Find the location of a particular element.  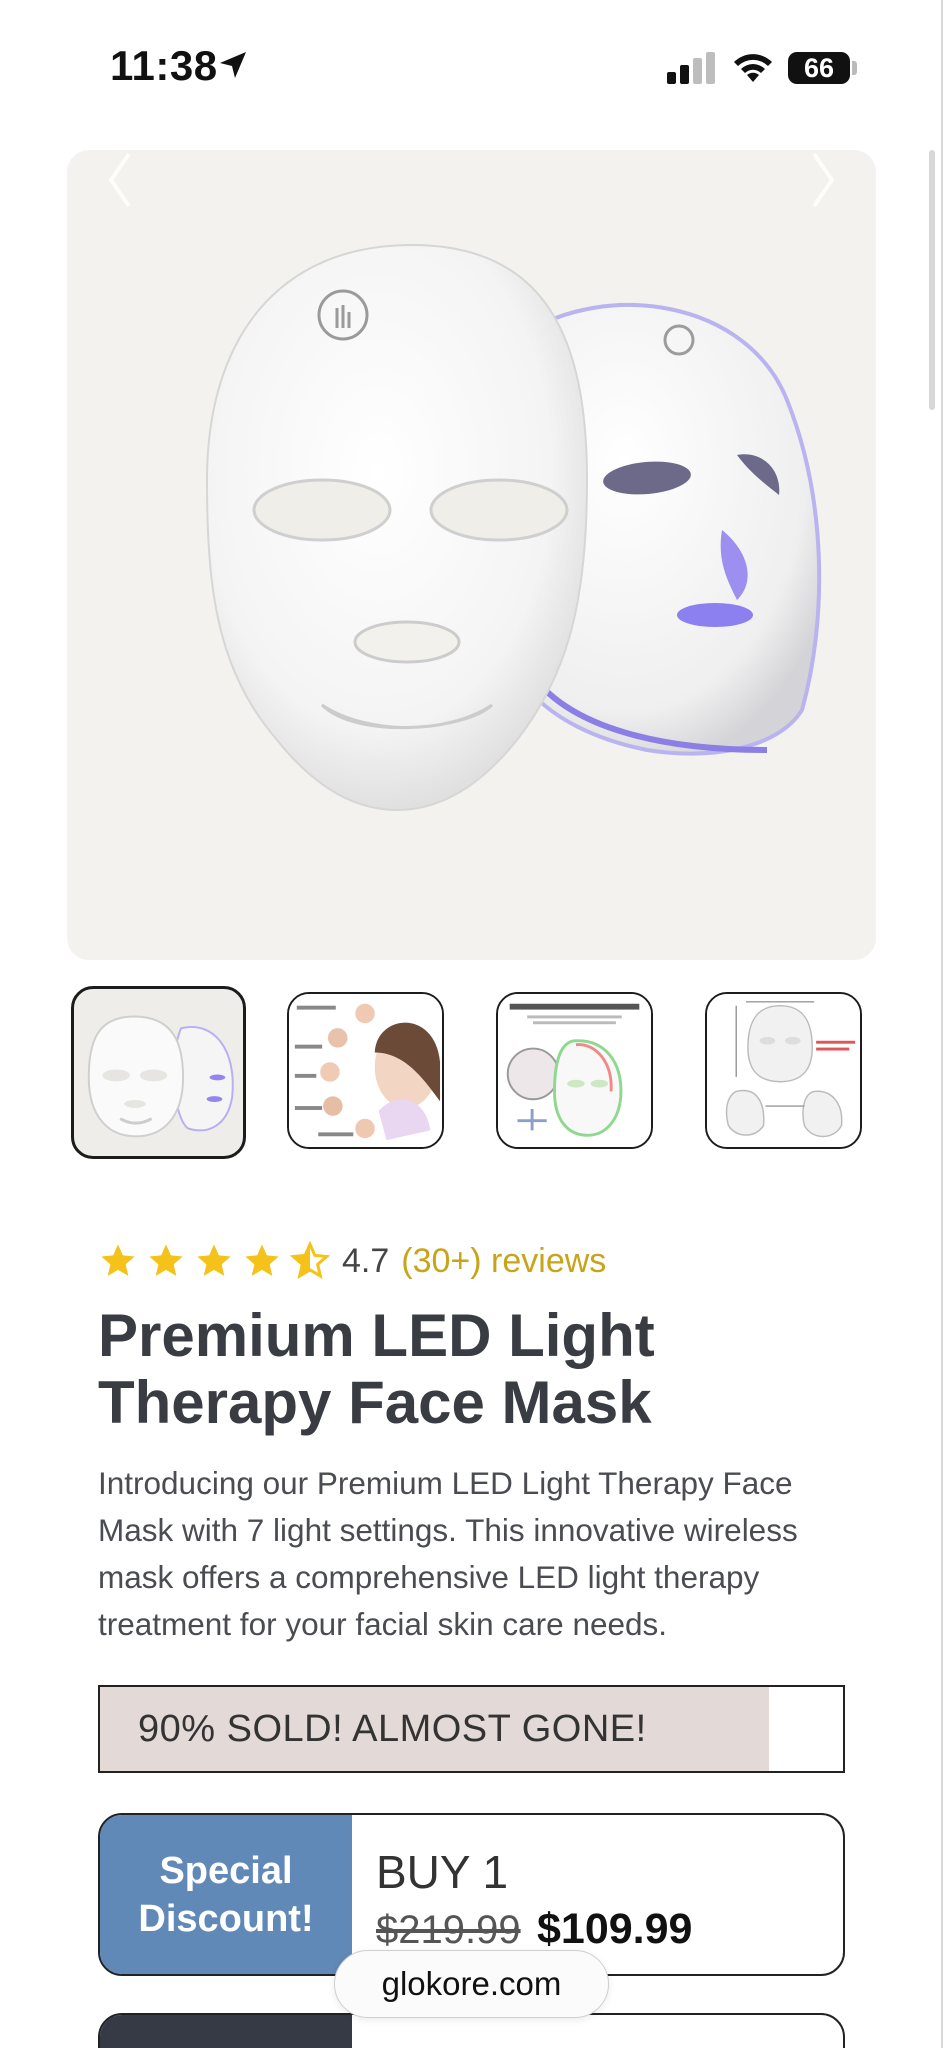

offer-badge: Special Discount! is located at coordinates (226, 1894).